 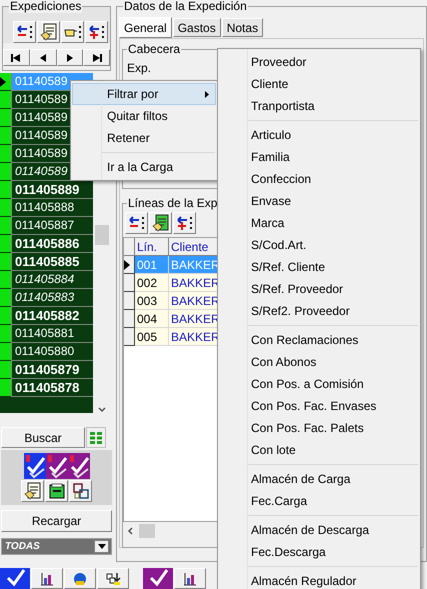 I want to click on add-line-button, so click(x=184, y=223).